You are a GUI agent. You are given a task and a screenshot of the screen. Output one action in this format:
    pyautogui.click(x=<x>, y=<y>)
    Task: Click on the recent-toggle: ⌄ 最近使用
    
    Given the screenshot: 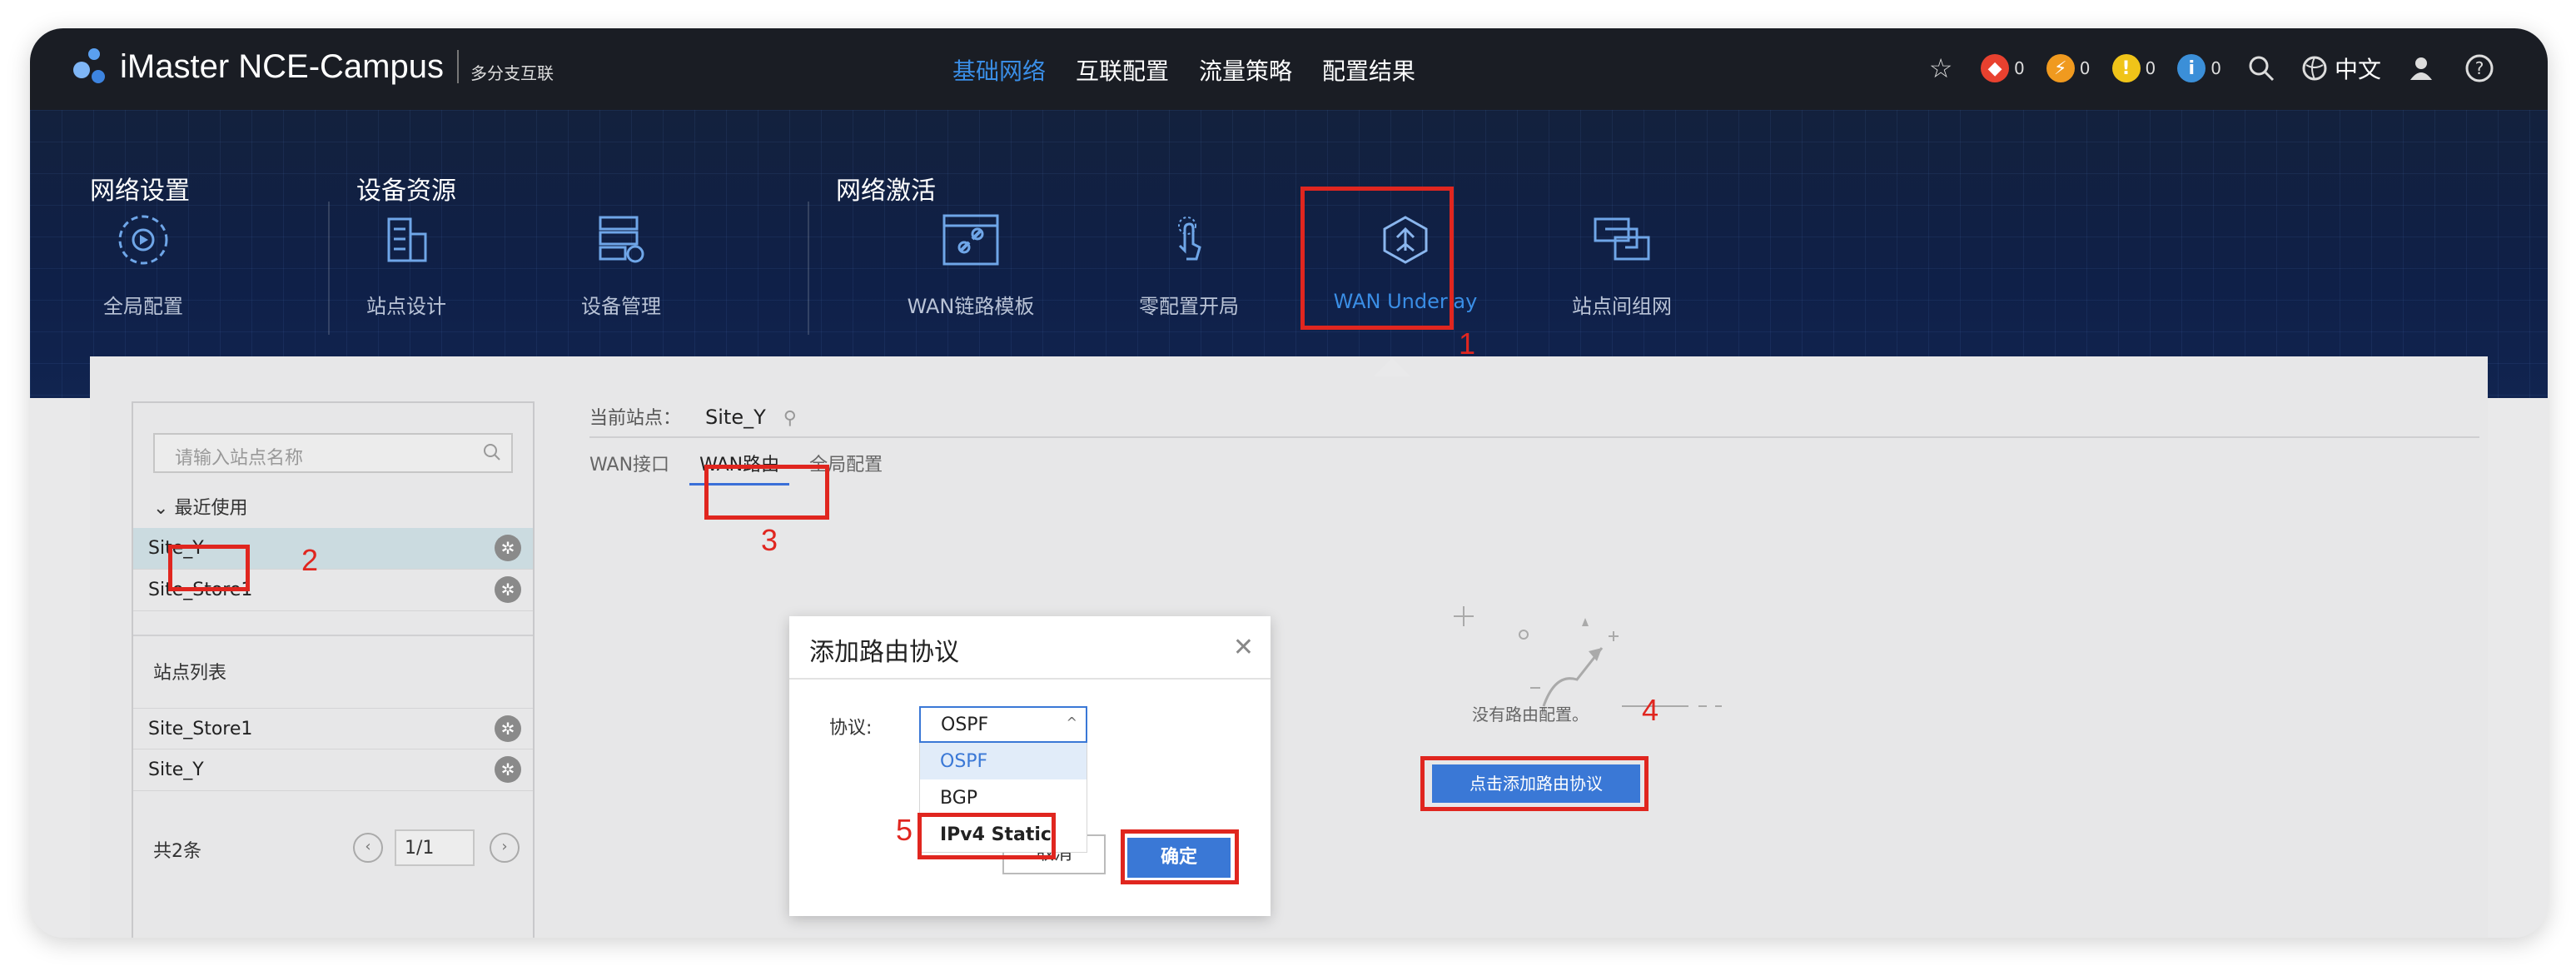 What is the action you would take?
    pyautogui.click(x=200, y=506)
    